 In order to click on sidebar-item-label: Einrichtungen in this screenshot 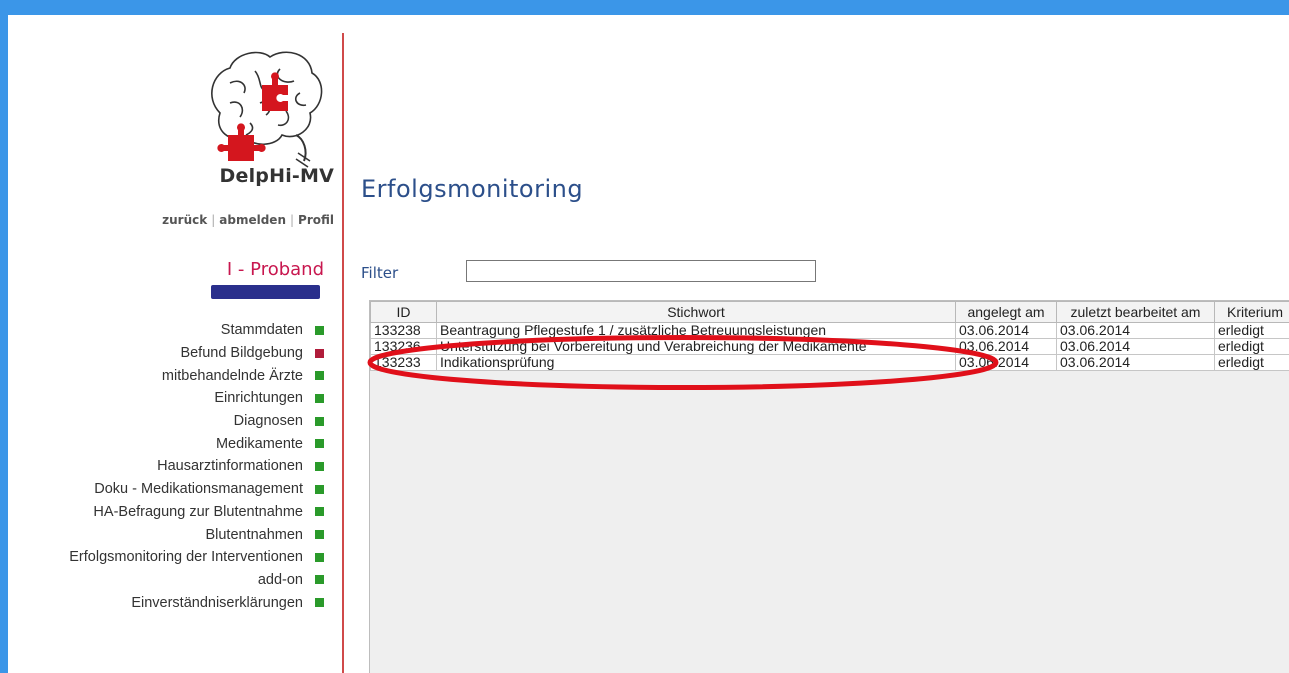, I will do `click(258, 398)`.